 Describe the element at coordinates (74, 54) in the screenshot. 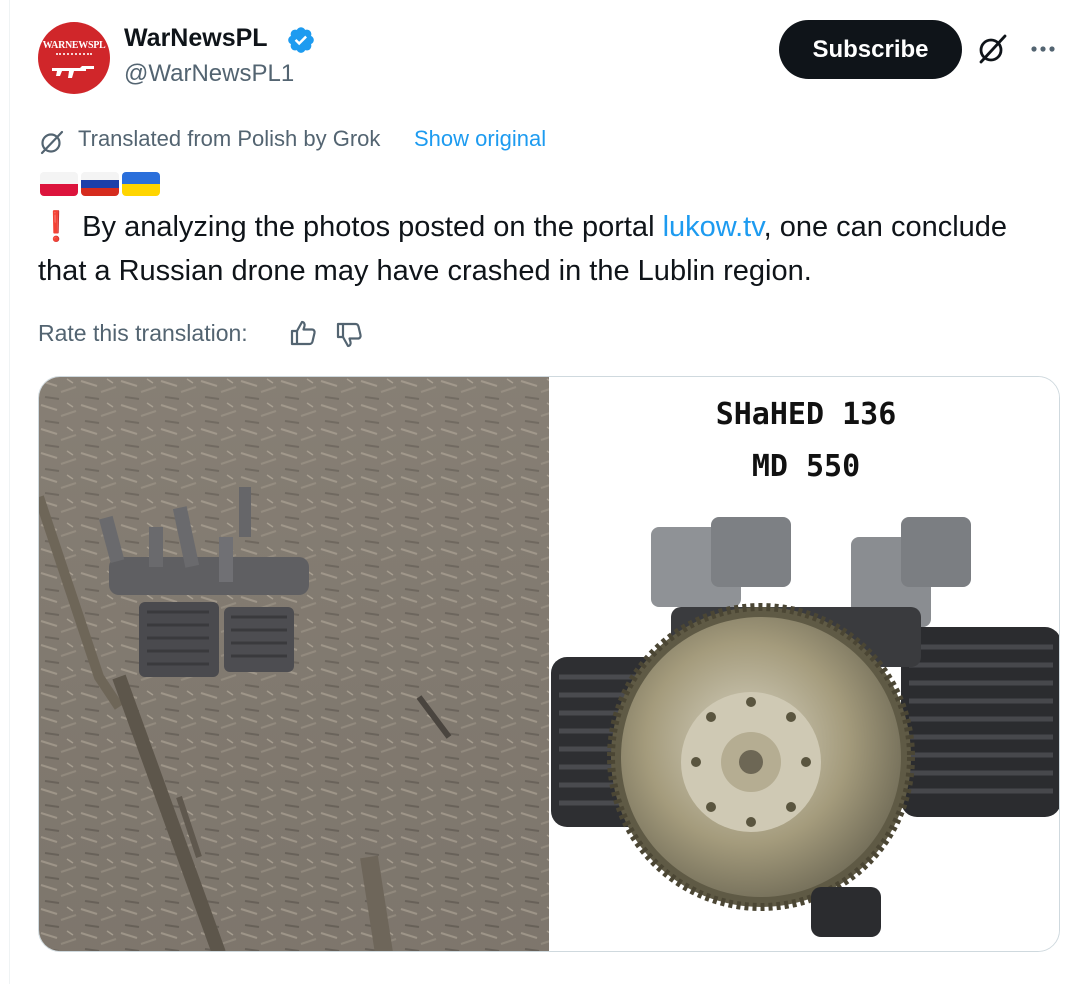

I see `avatar-logo-dots` at that location.